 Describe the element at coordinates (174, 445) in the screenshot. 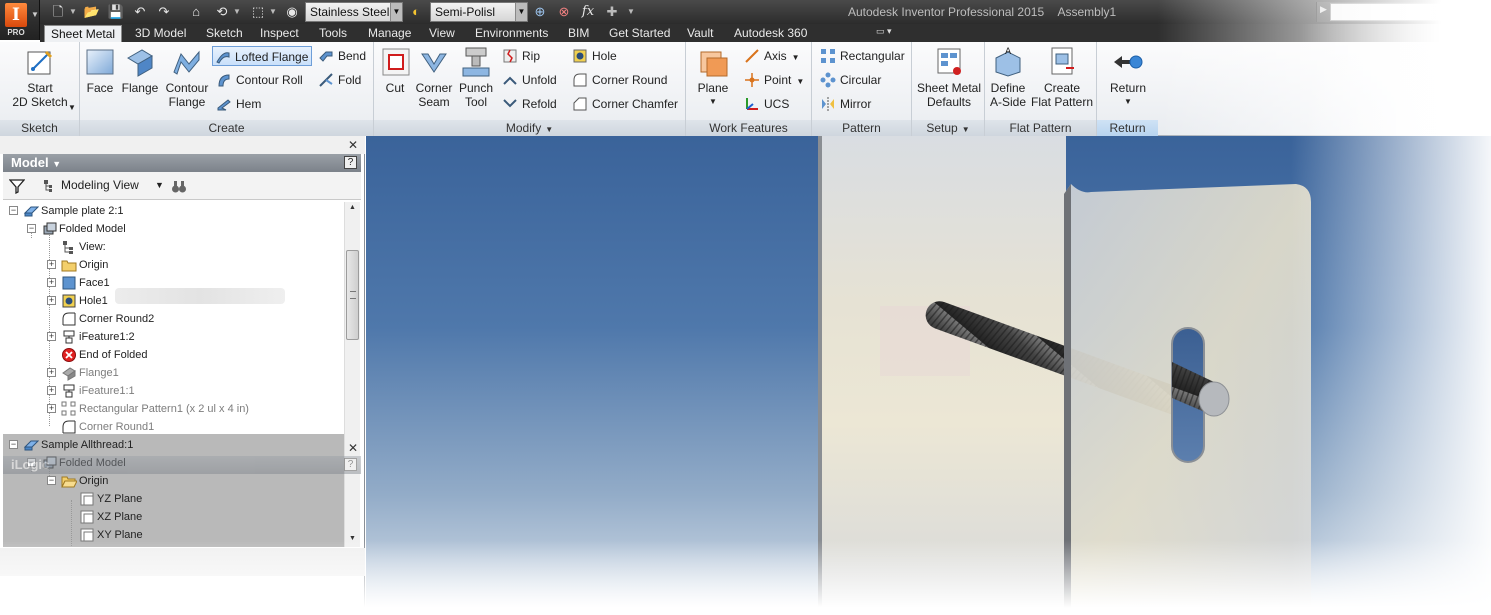

I see `tree-node: − Sample Allthread:1` at that location.